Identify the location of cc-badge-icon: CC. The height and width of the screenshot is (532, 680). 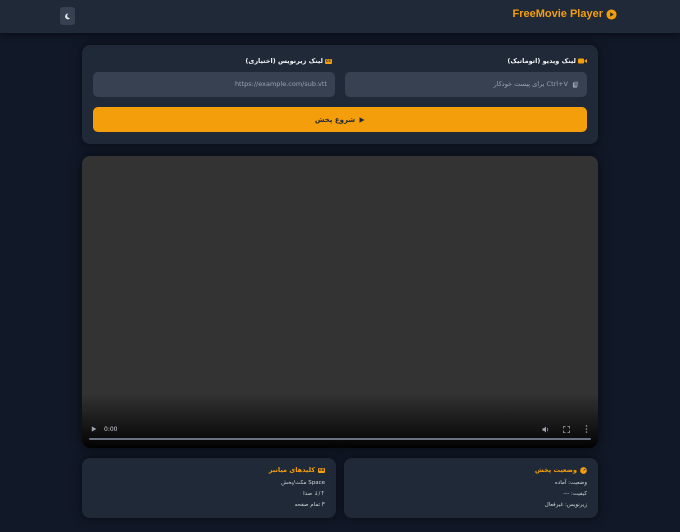
(328, 61).